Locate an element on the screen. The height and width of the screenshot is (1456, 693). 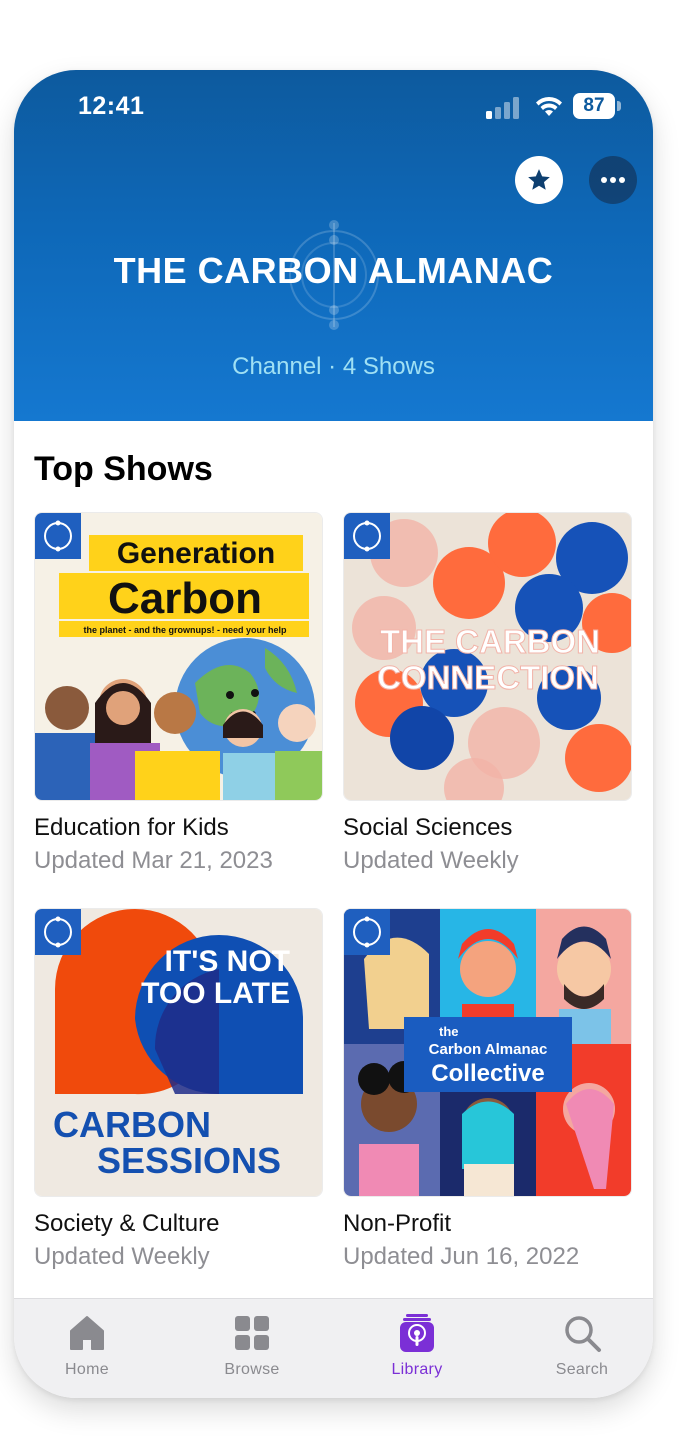
star-icon is located at coordinates (539, 179).